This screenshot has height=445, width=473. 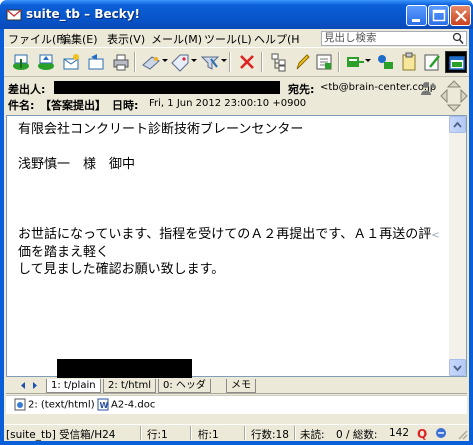 I want to click on toolbar, so click(x=236, y=62).